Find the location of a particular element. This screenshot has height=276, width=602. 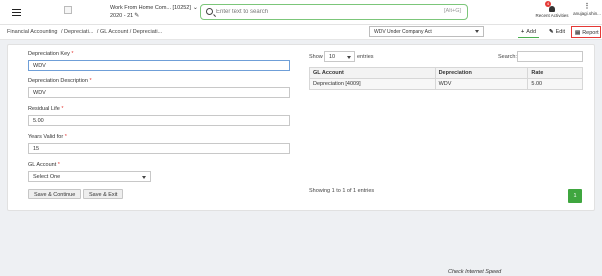

entries-per-page-value: 10 is located at coordinates (332, 57).